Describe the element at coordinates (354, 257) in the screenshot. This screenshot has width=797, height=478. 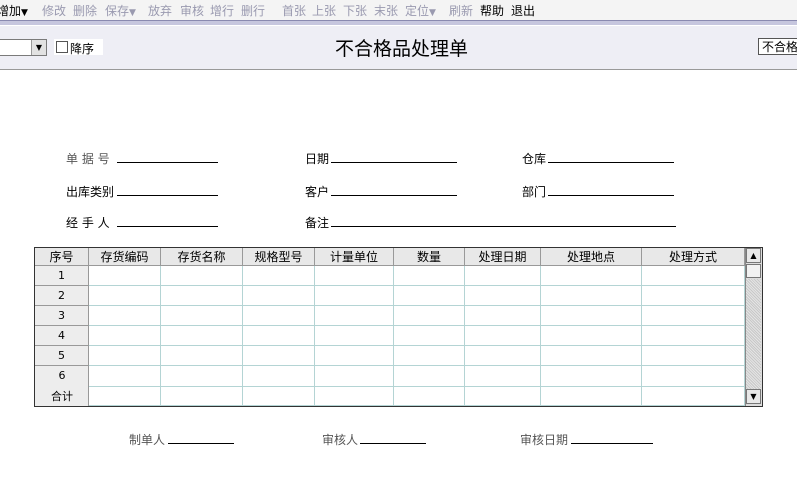
I see `column-header: 计量单位` at that location.